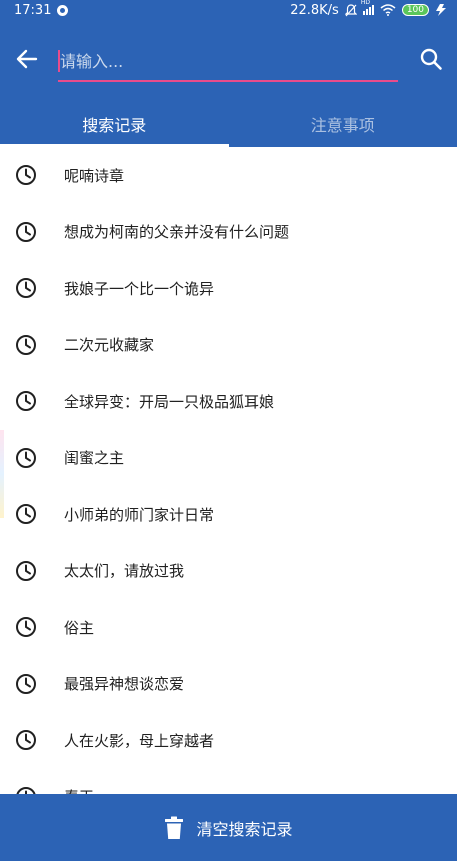 This screenshot has width=457, height=861. Describe the element at coordinates (244, 829) in the screenshot. I see `clear-history-label: 清空搜索记录` at that location.